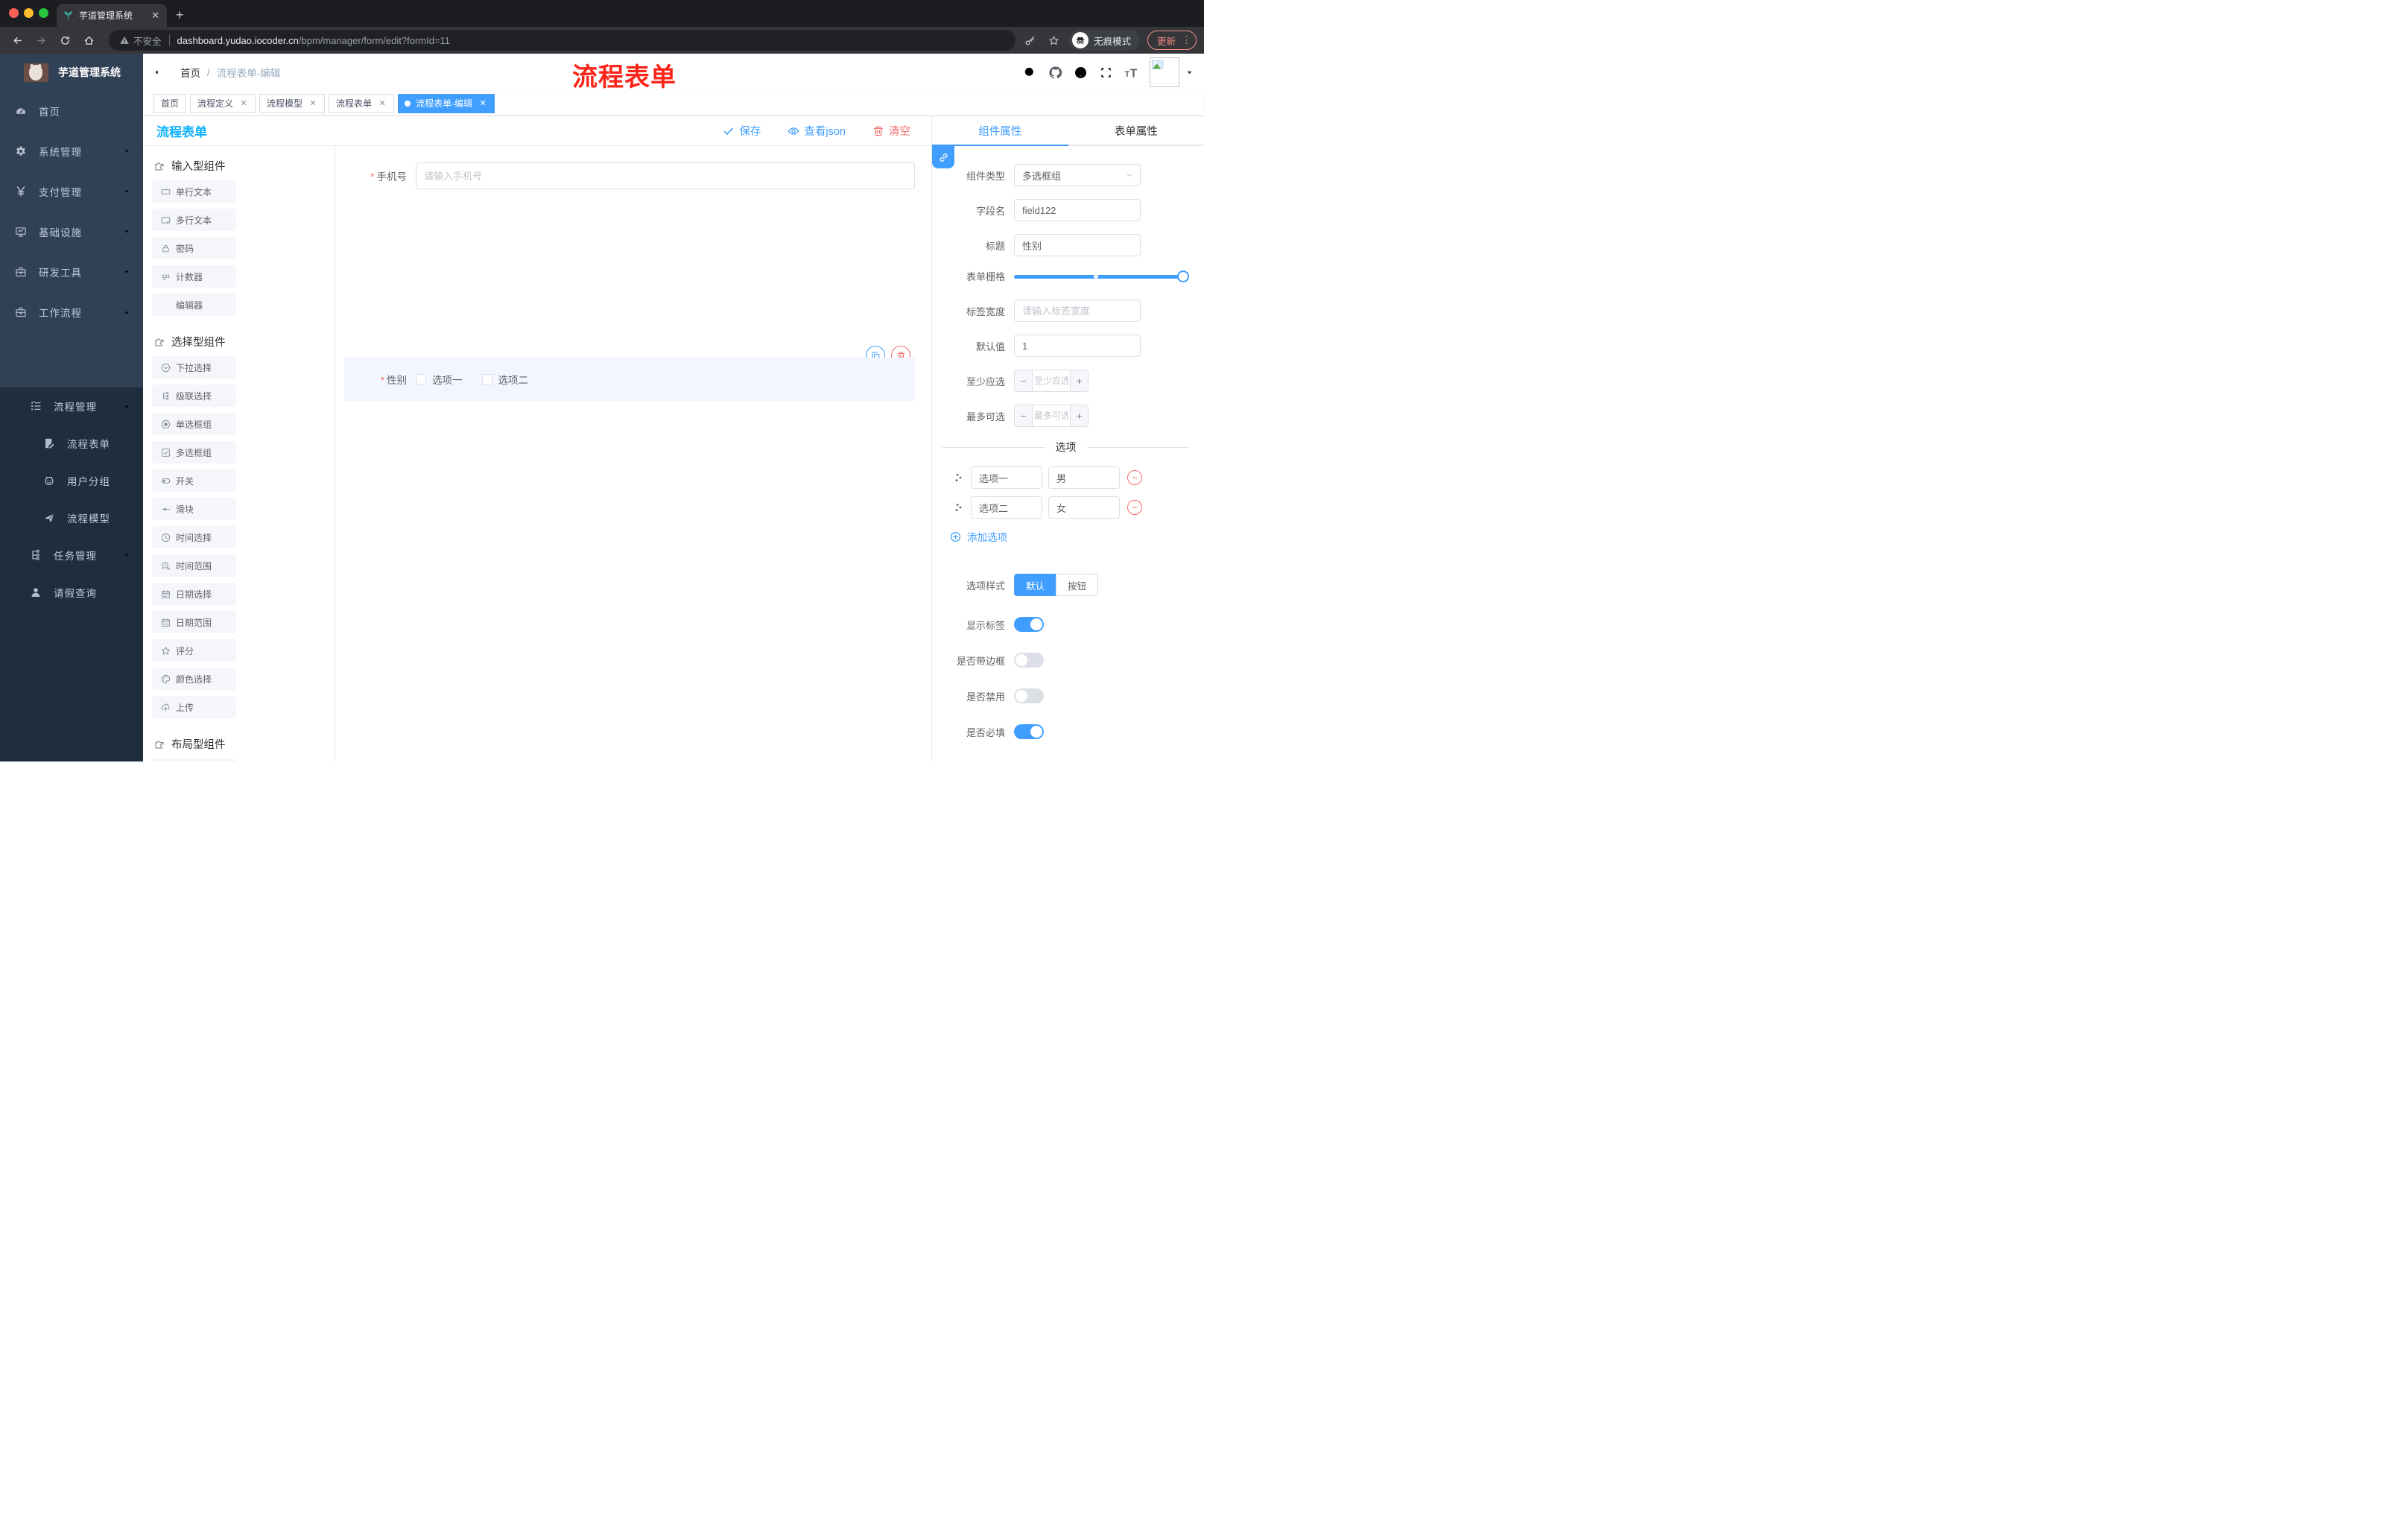  What do you see at coordinates (1055, 73) in the screenshot?
I see `github-icon` at bounding box center [1055, 73].